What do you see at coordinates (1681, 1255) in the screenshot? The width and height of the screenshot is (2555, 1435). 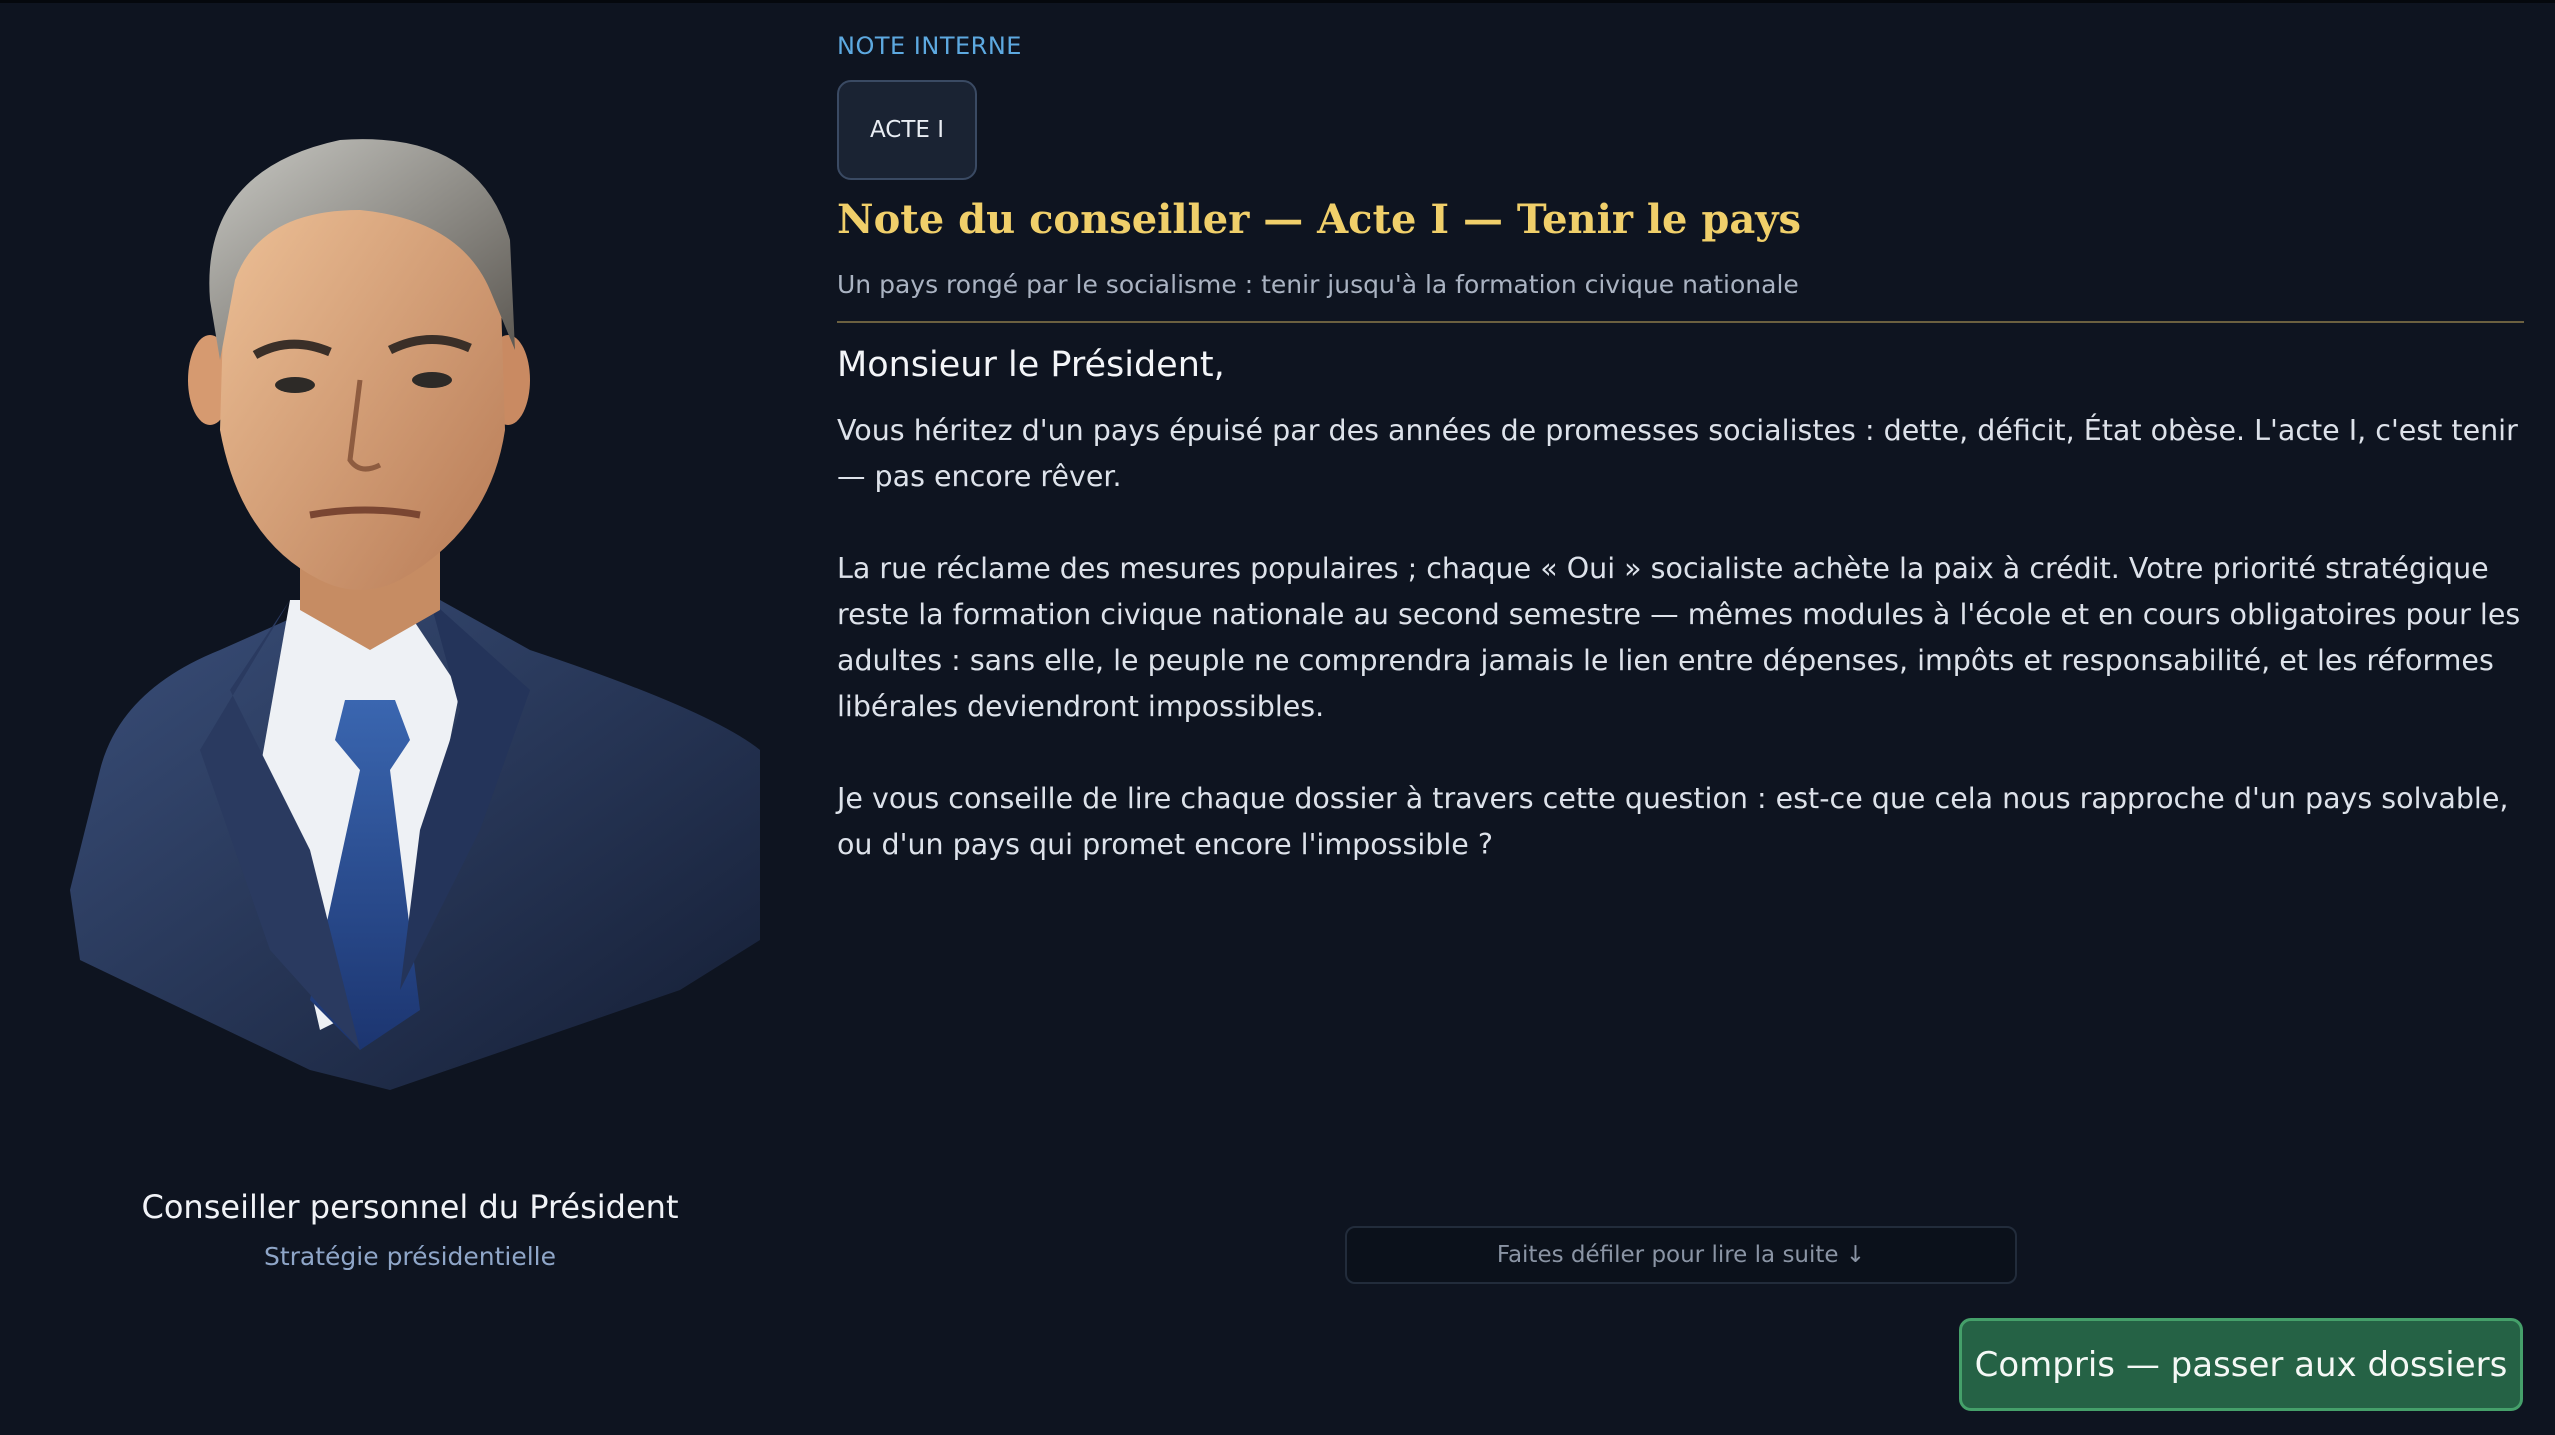 I see `scroll-hint: Faites défiler pour lire la suite ↓` at bounding box center [1681, 1255].